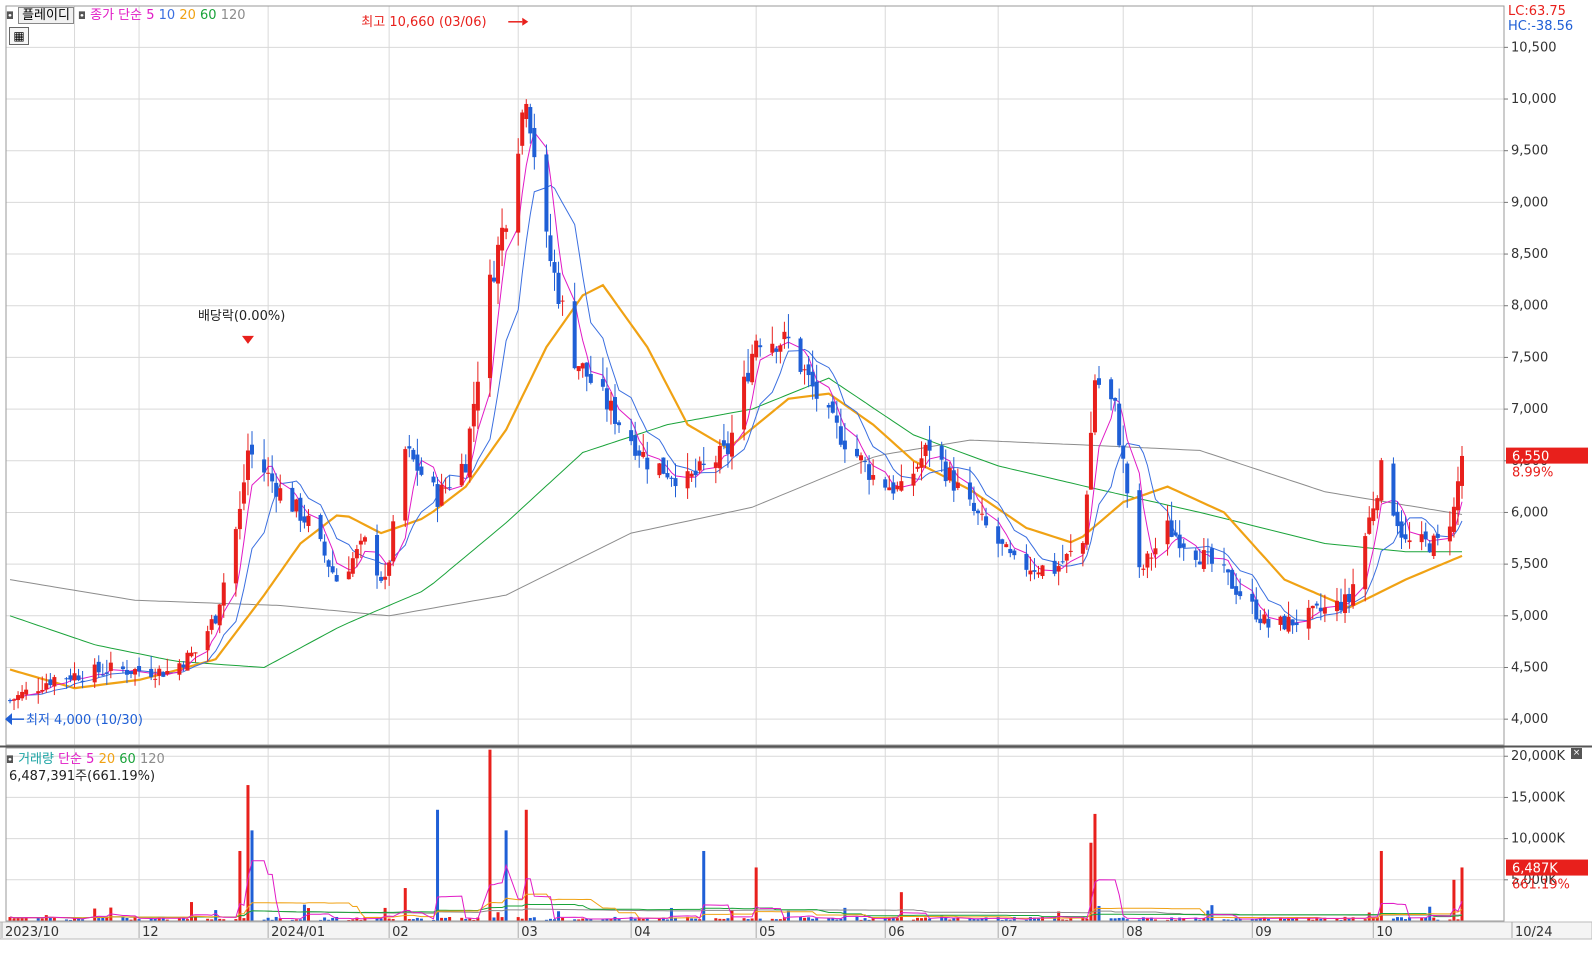  What do you see at coordinates (1534, 99) in the screenshot?
I see `price-tick-label: 10,000` at bounding box center [1534, 99].